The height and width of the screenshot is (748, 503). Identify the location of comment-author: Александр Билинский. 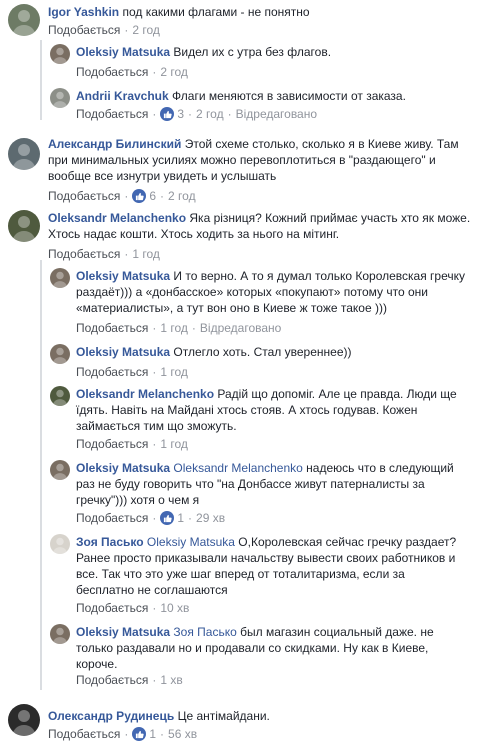
(114, 144).